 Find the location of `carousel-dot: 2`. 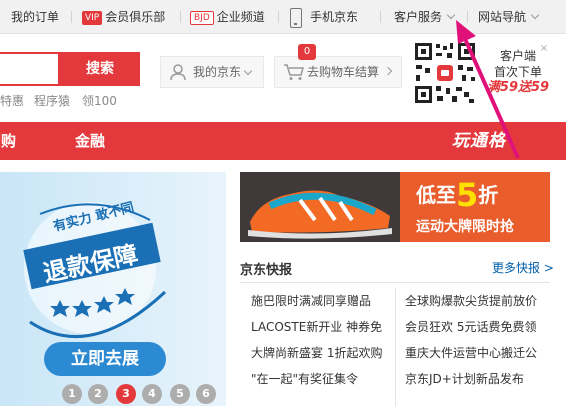

carousel-dot: 2 is located at coordinates (98, 394).